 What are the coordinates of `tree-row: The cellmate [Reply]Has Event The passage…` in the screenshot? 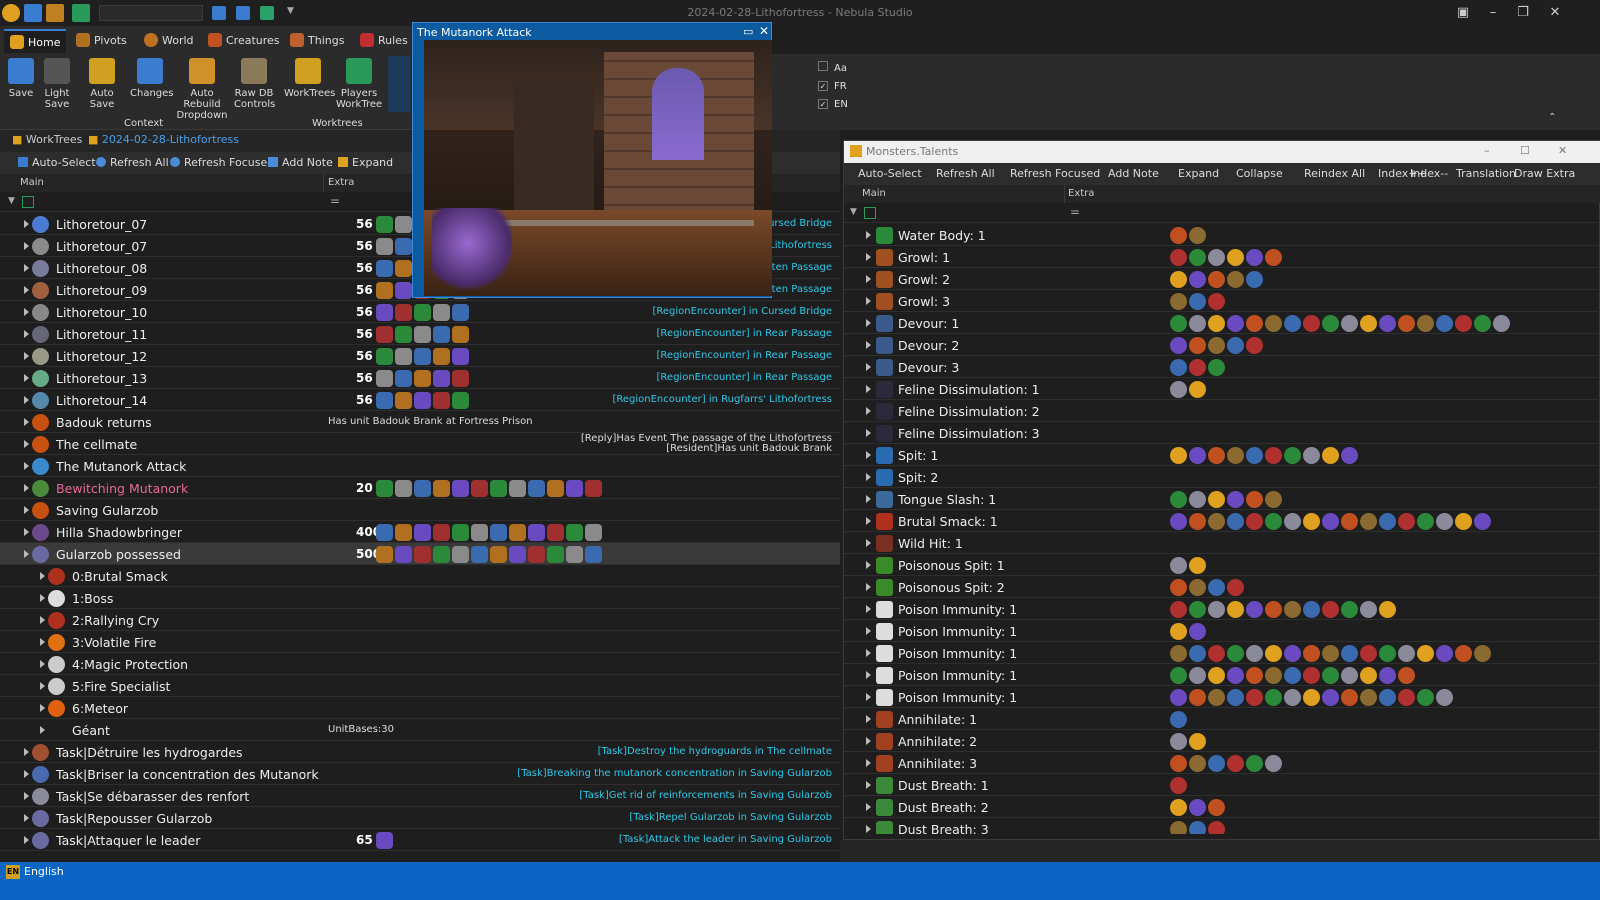 It's located at (420, 444).